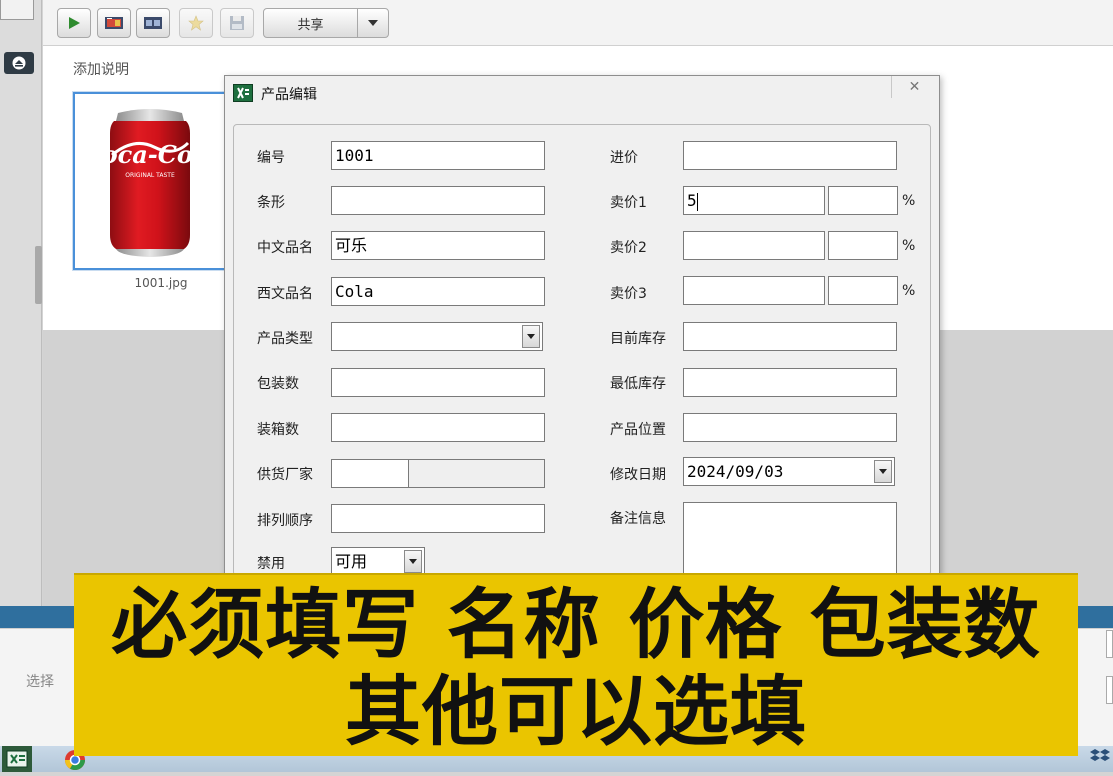  I want to click on label-supplier: 供货厂家, so click(285, 475).